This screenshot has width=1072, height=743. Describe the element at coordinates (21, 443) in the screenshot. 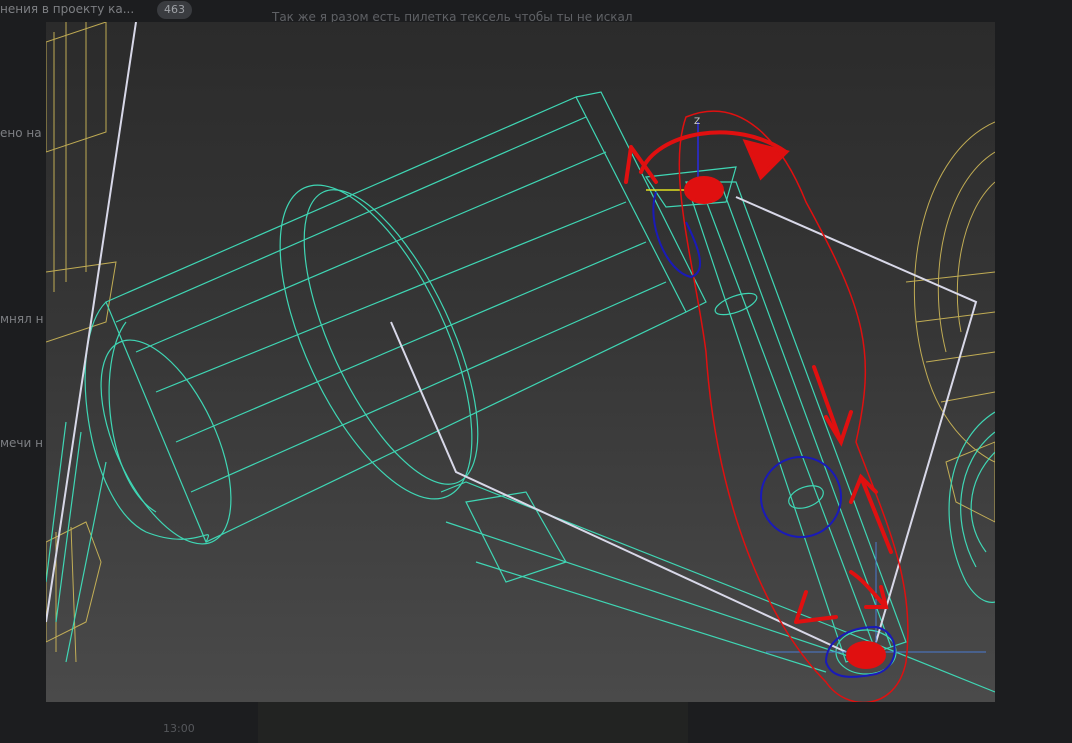

I see `sidebar-item-fragment-3: мечи н` at that location.